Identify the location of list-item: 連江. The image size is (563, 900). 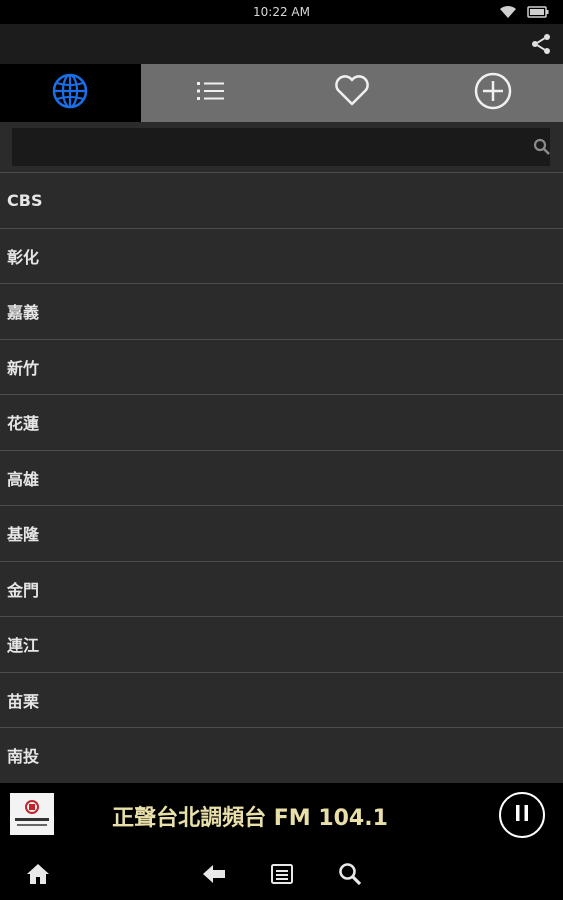
(281, 645).